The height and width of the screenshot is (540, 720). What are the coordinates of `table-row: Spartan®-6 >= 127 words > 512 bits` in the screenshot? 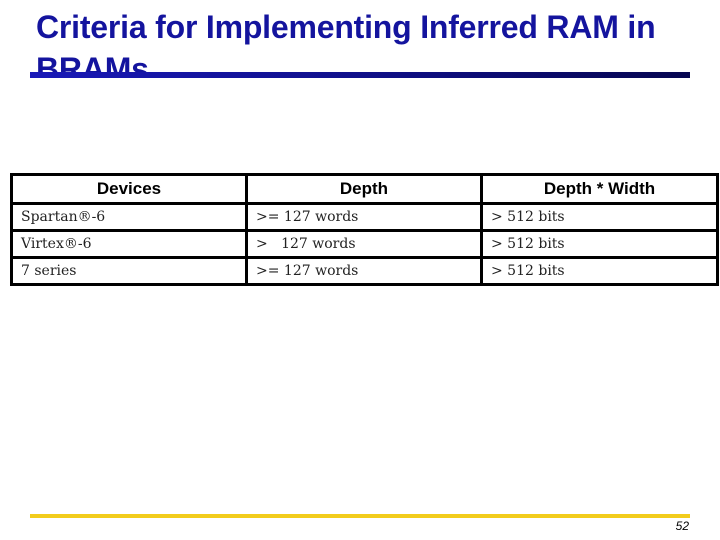 It's located at (364, 217).